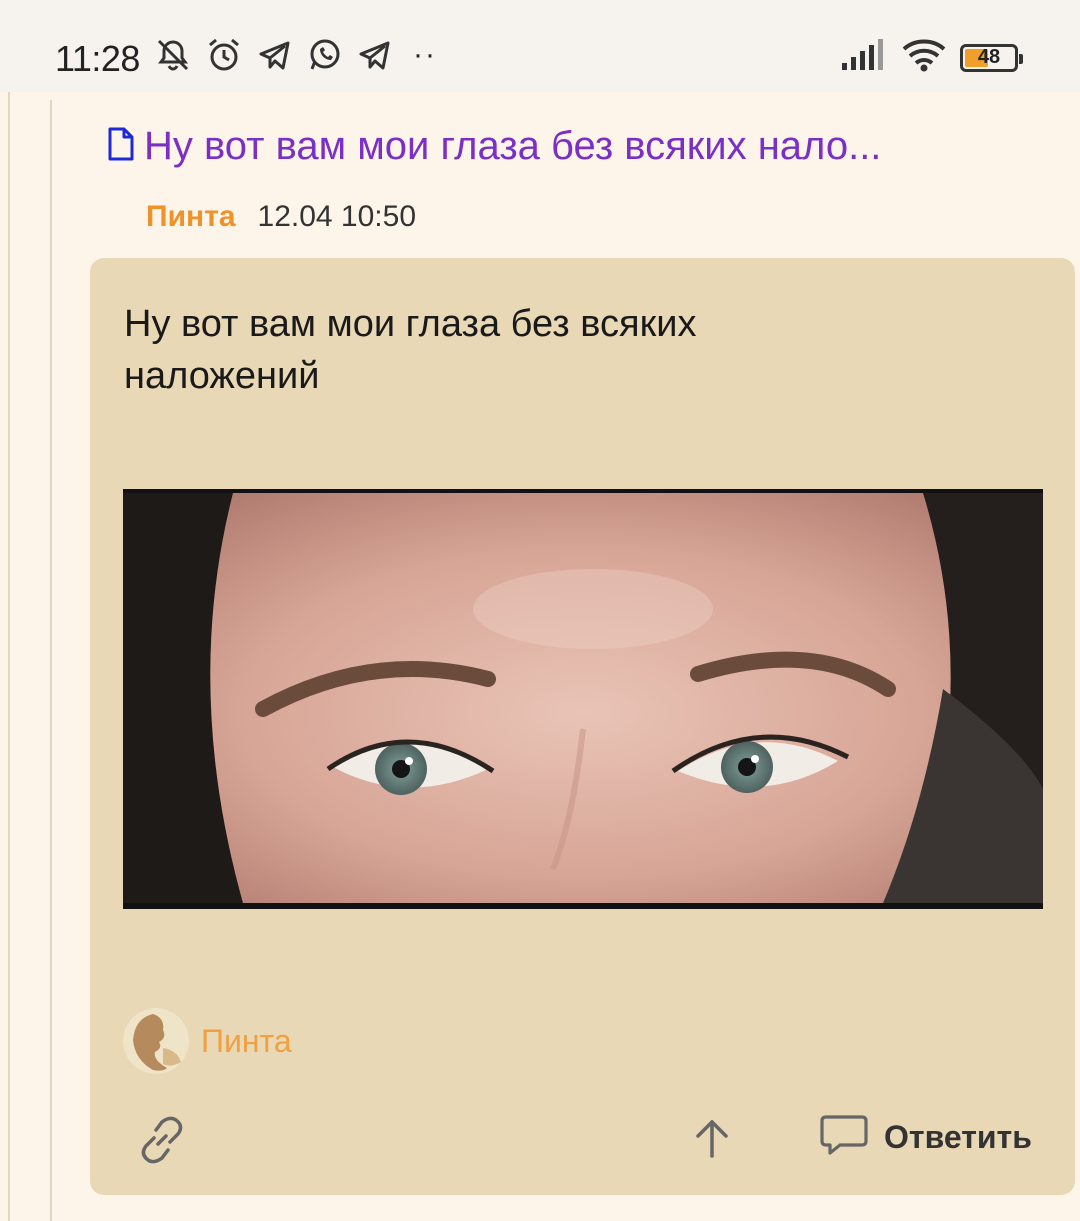 This screenshot has height=1221, width=1080. What do you see at coordinates (540, 46) in the screenshot?
I see `status-bar: 11:28 ·· 48` at bounding box center [540, 46].